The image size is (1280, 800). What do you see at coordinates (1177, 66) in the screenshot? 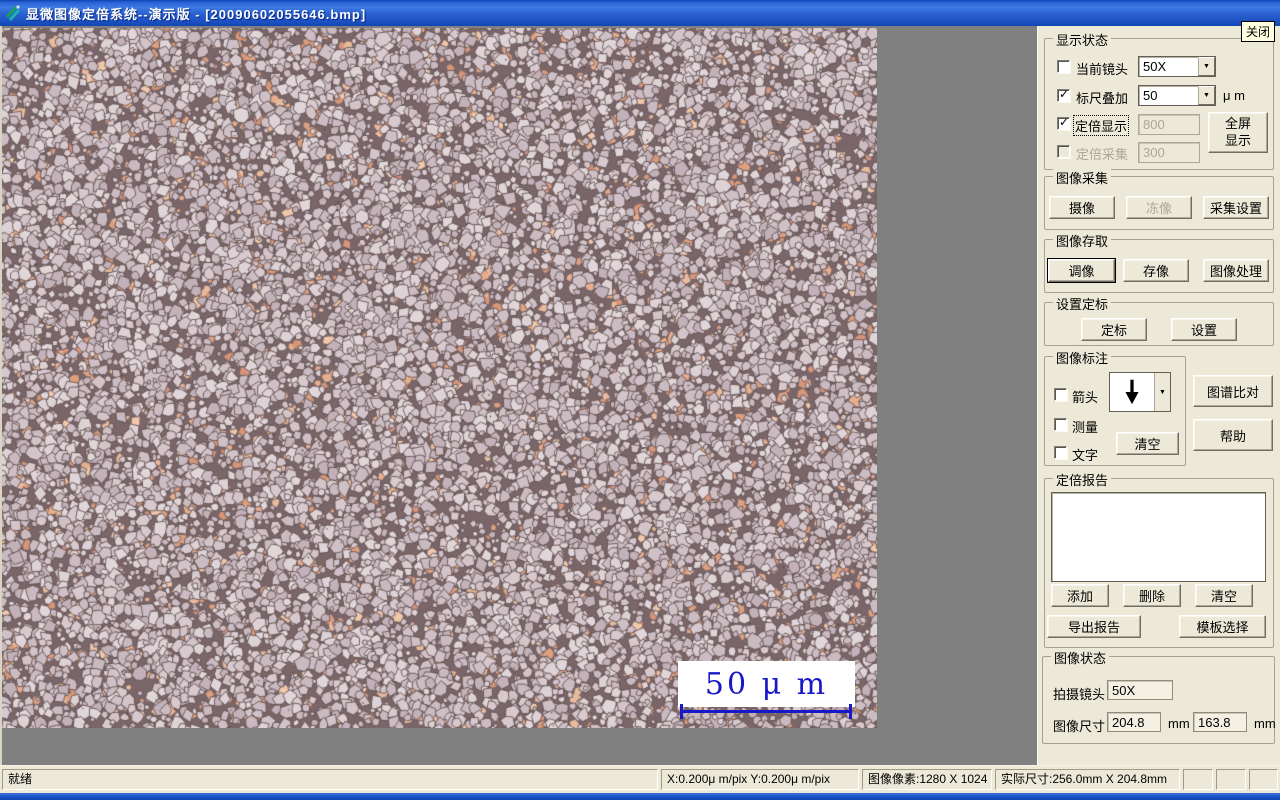
I see `current-lens-combobox: 50X` at bounding box center [1177, 66].